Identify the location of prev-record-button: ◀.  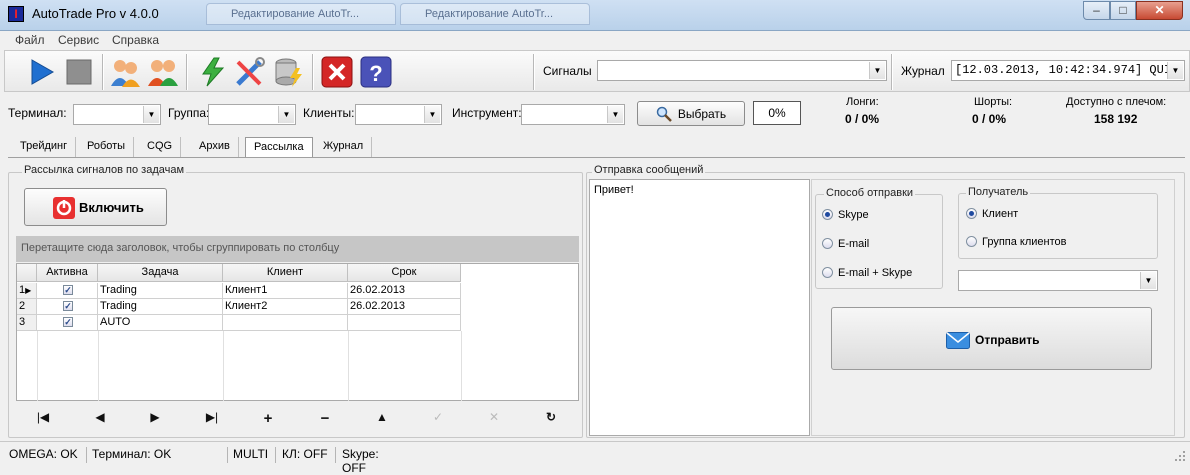
(100, 418).